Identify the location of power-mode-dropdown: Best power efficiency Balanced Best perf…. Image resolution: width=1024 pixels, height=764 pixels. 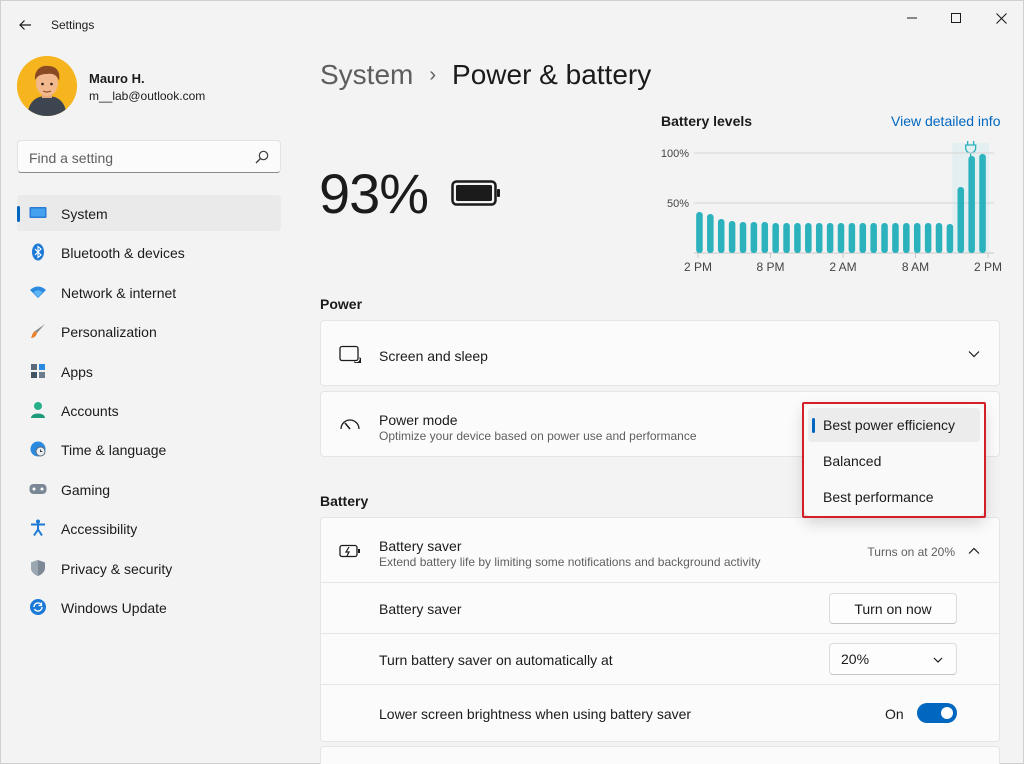
(894, 460).